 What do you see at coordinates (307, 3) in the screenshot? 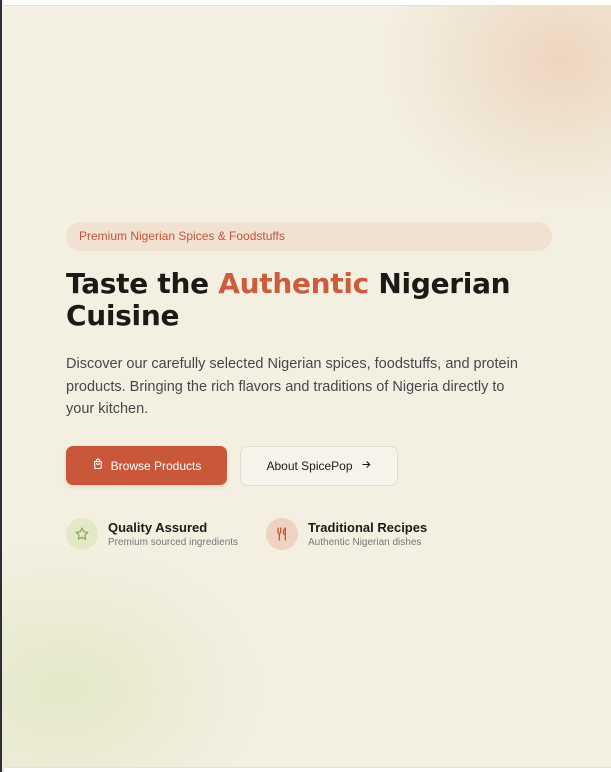
I see `top-edge` at bounding box center [307, 3].